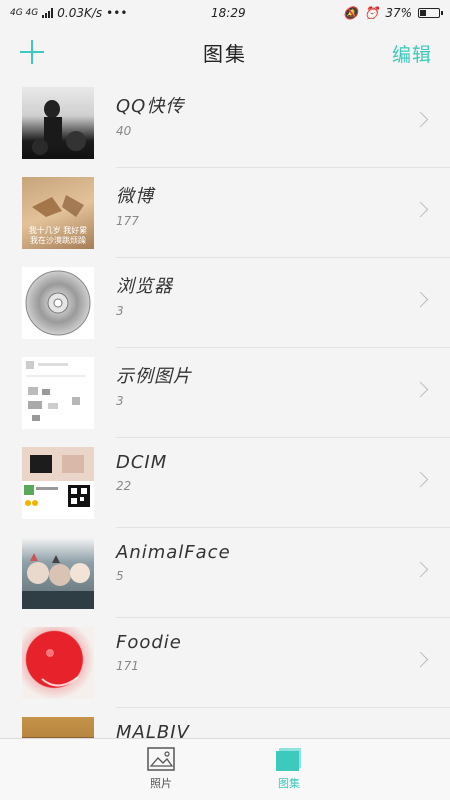 The width and height of the screenshot is (450, 800). I want to click on album-count: 171, so click(127, 666).